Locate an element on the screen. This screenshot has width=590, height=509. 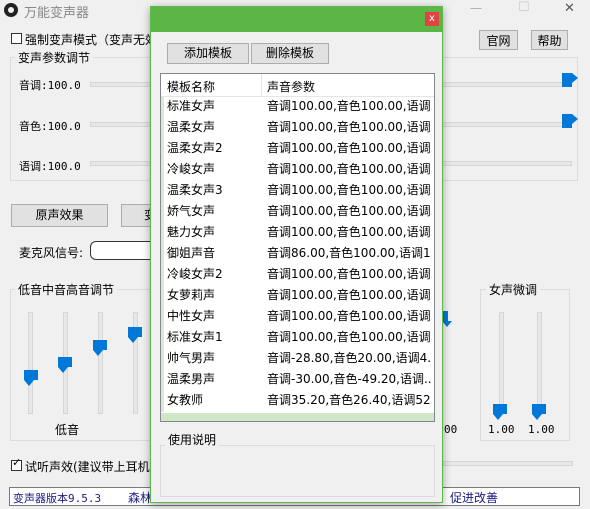
template-name-cell: 魅力女声 is located at coordinates (191, 232).